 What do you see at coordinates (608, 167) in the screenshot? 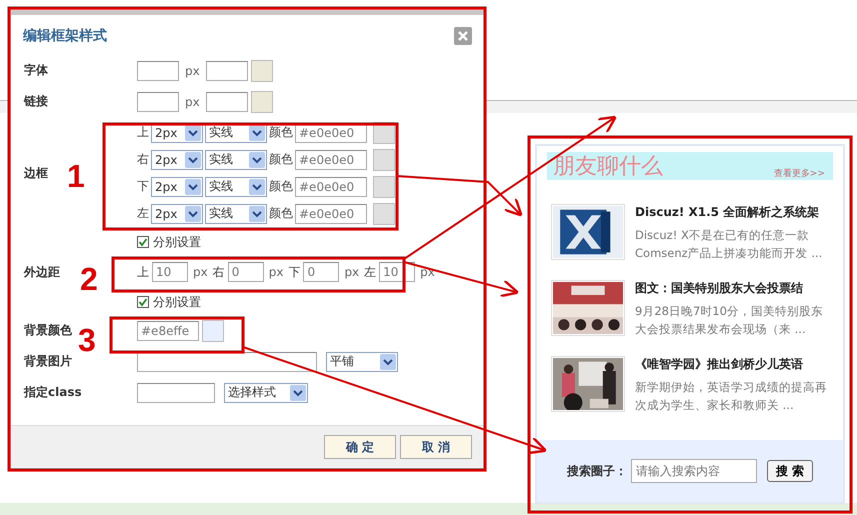
I see `banner-heading: 朋友聊什么` at bounding box center [608, 167].